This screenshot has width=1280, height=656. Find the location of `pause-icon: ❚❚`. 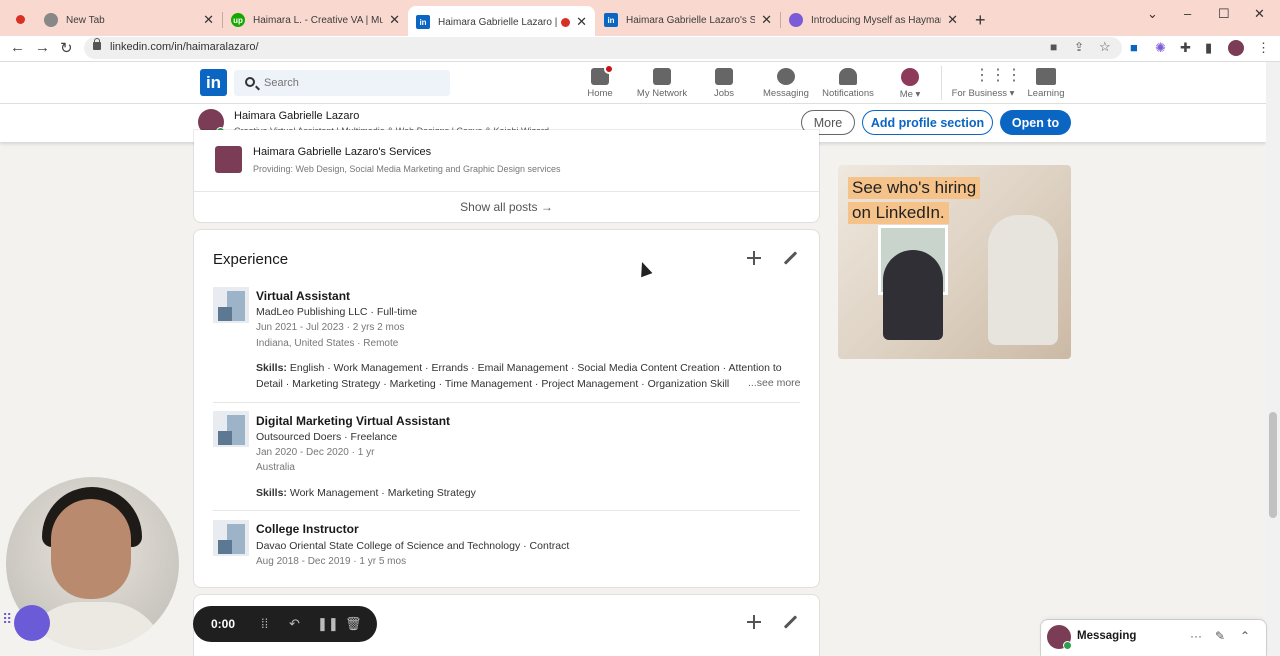

pause-icon: ❚❚ is located at coordinates (328, 624).